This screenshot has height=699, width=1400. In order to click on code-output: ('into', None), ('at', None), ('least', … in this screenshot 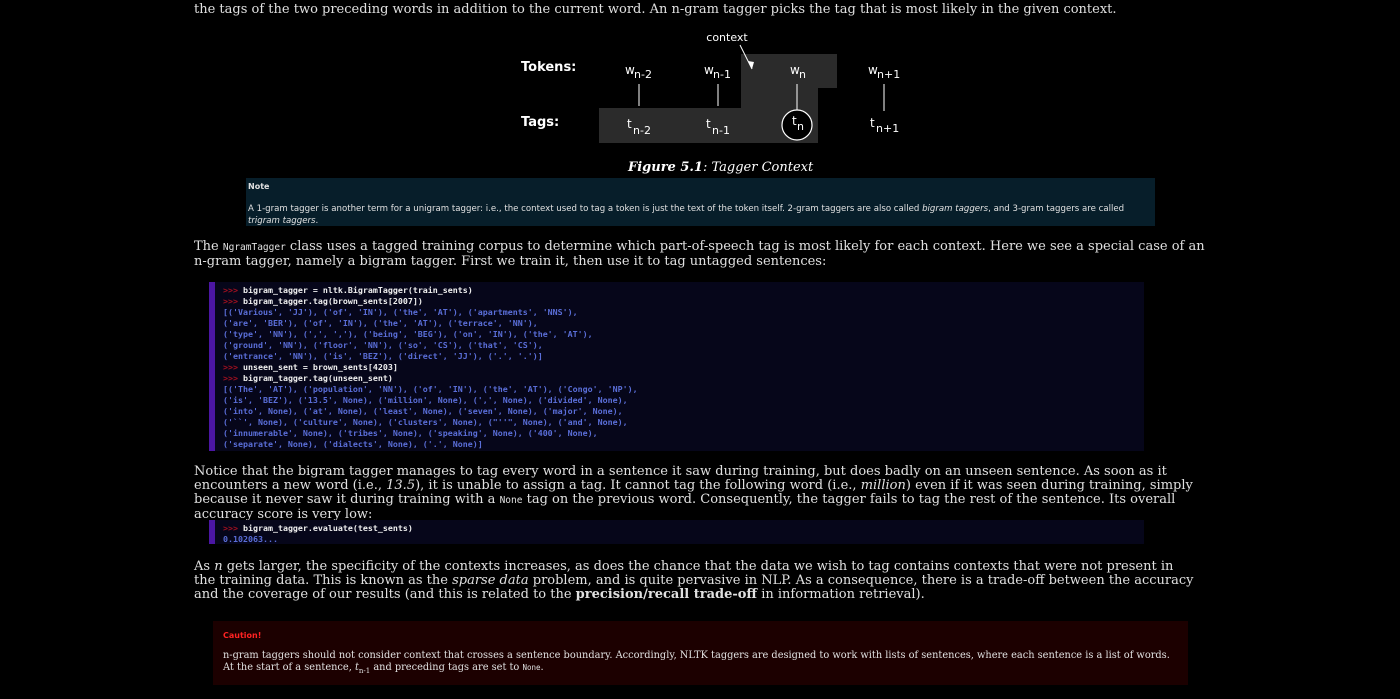, I will do `click(423, 411)`.